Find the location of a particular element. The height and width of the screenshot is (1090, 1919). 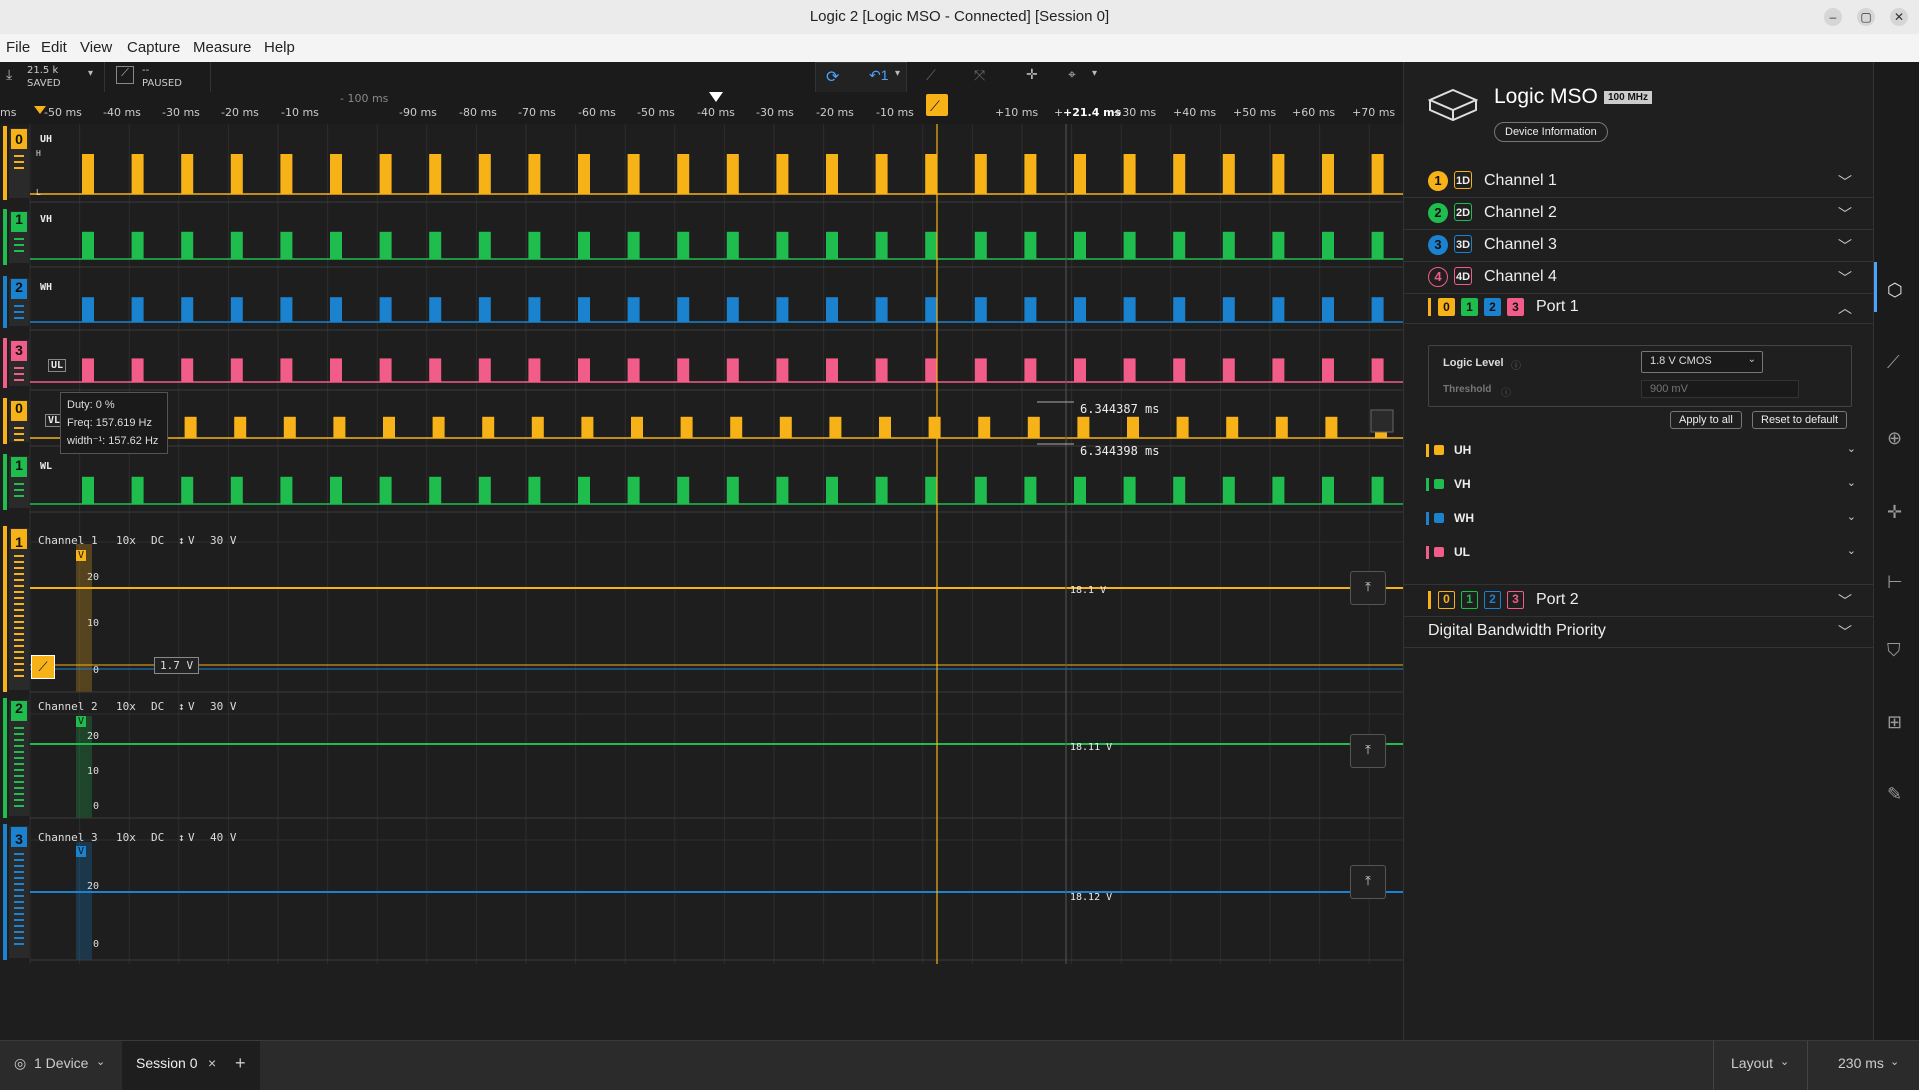

analog-channel-name: Channel 2 is located at coordinates (68, 706).